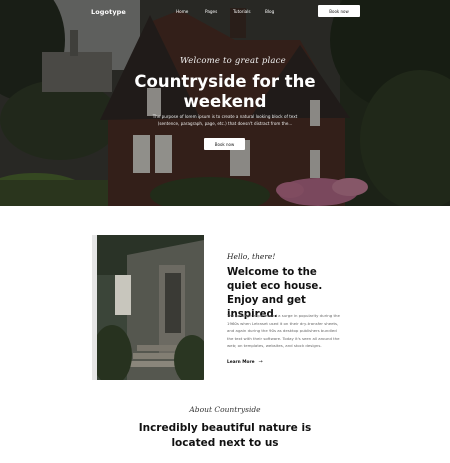 The width and height of the screenshot is (450, 463). Describe the element at coordinates (225, 91) in the screenshot. I see `hero-title: Countryside for the weekend` at that location.